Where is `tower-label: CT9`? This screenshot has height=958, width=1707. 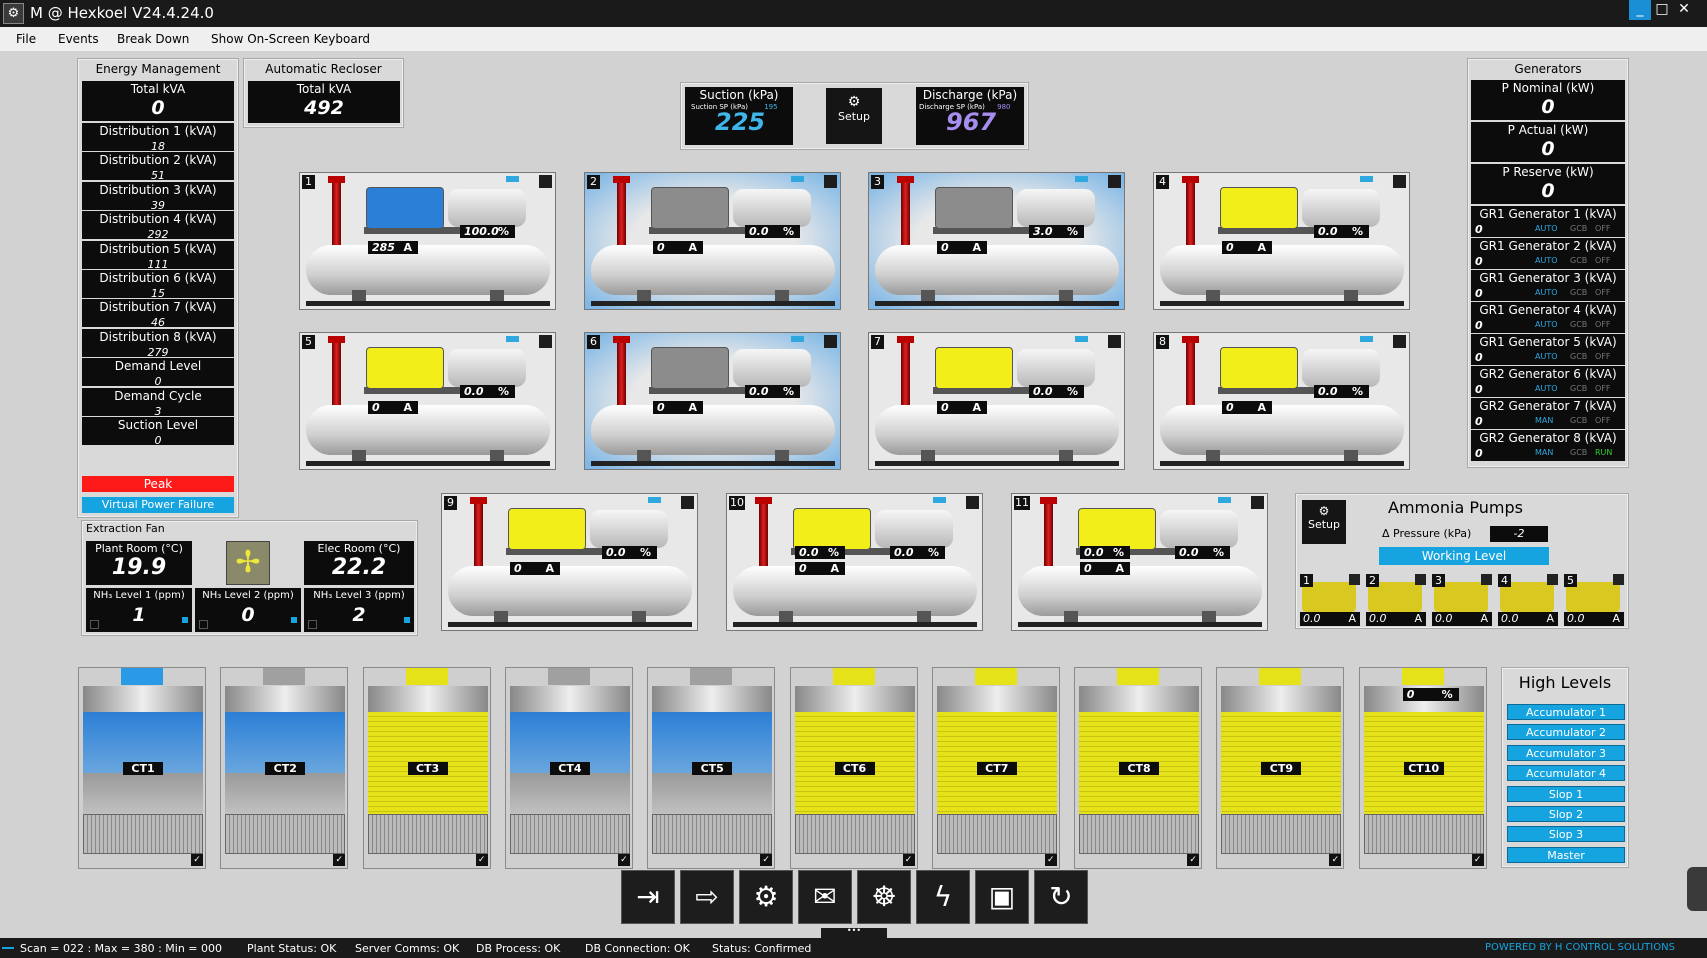 tower-label: CT9 is located at coordinates (1281, 768).